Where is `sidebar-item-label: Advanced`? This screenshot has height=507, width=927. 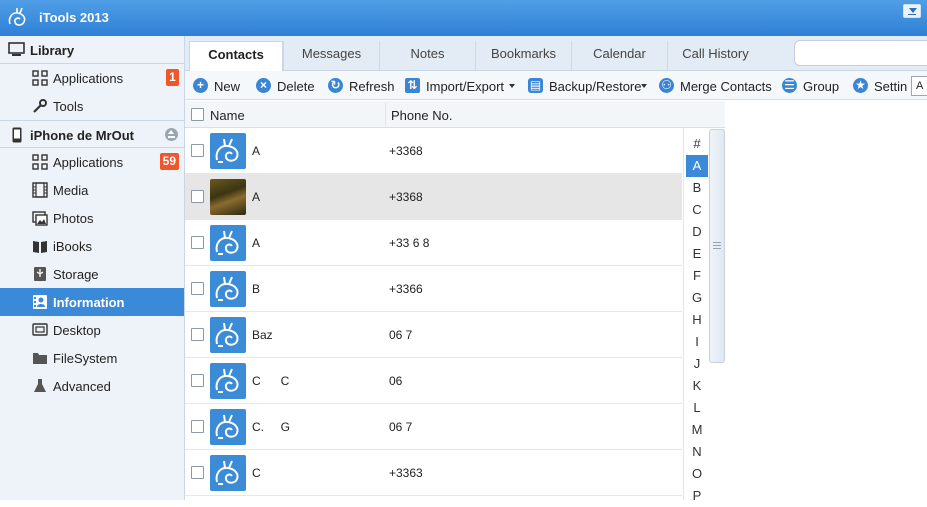
sidebar-item-label: Advanced is located at coordinates (82, 386).